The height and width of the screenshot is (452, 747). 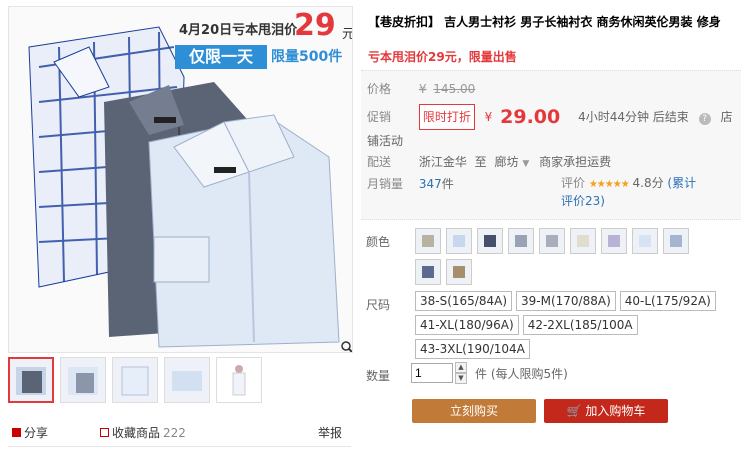 What do you see at coordinates (430, 184) in the screenshot?
I see `sales-count: 347` at bounding box center [430, 184].